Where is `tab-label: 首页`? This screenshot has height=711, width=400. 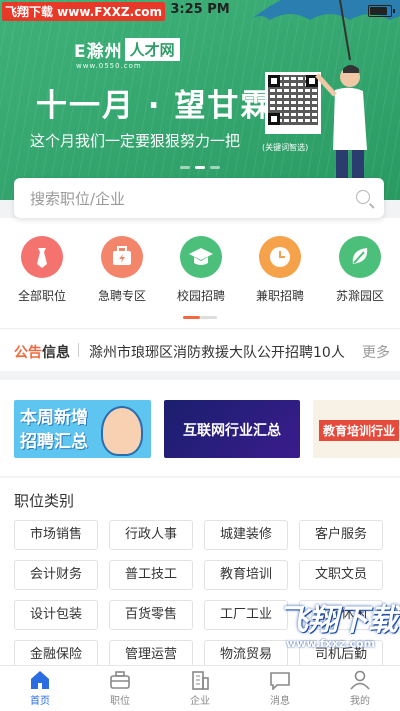
tab-label: 首页 is located at coordinates (40, 701).